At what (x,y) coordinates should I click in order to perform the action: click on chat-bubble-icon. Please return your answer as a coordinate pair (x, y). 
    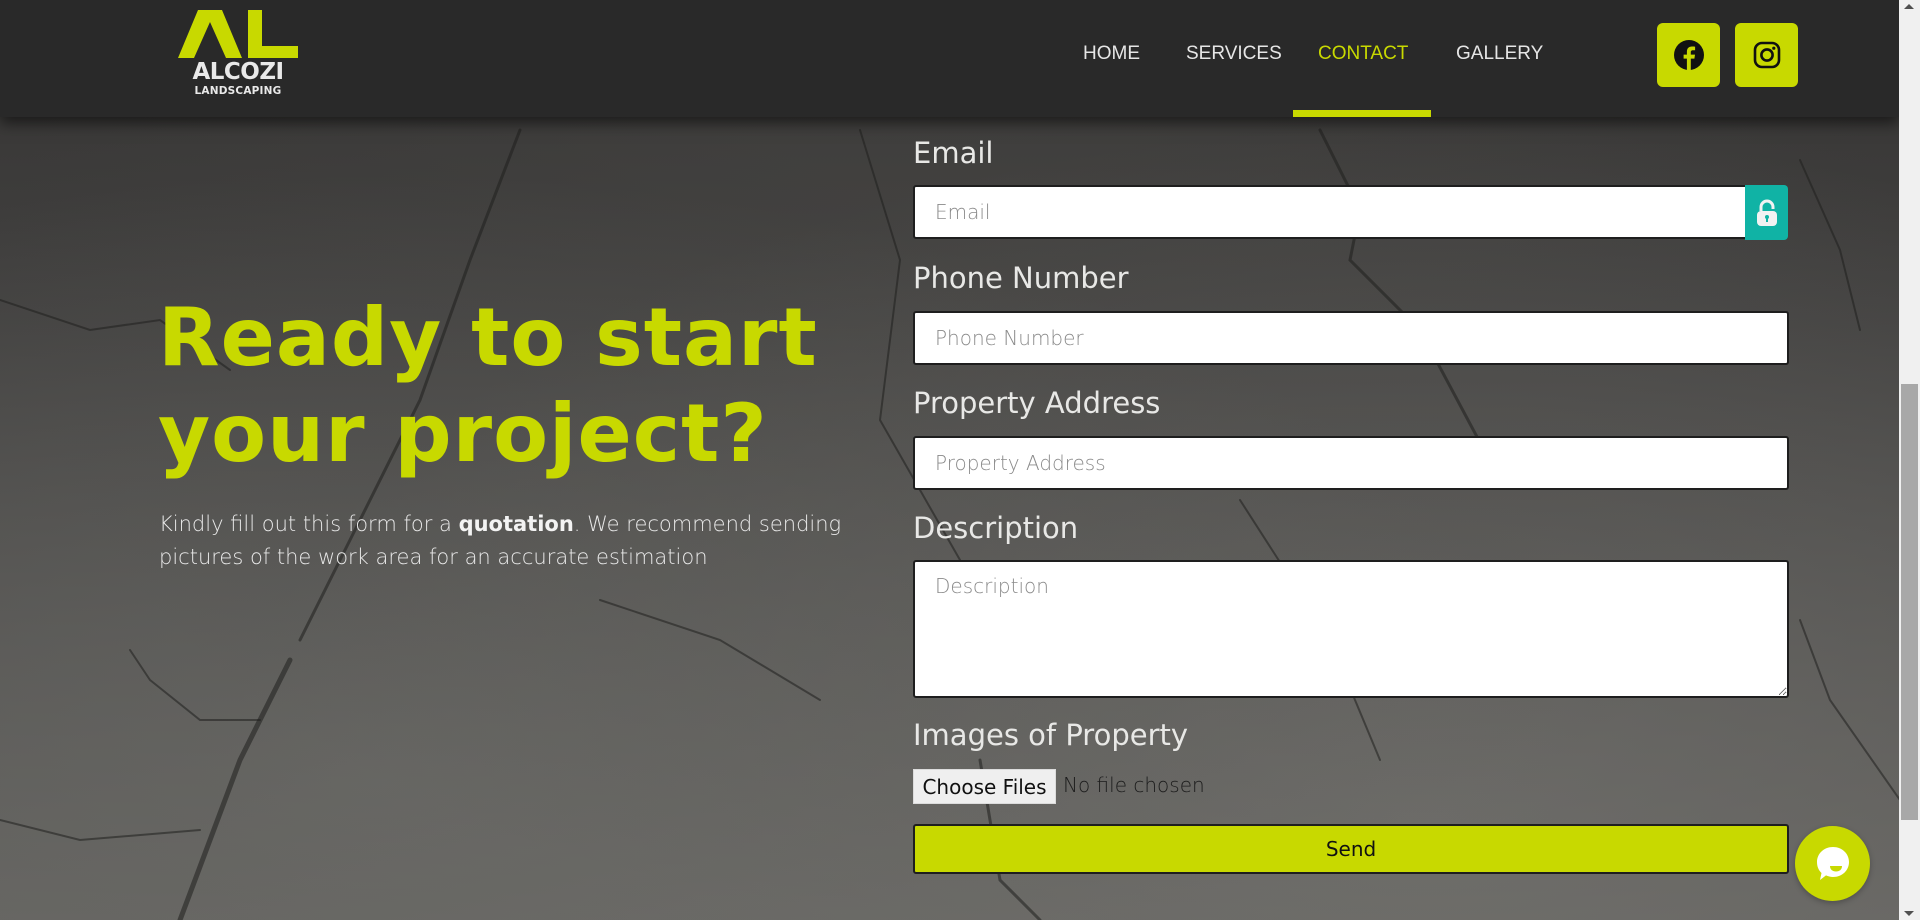
    Looking at the image, I should click on (1832, 863).